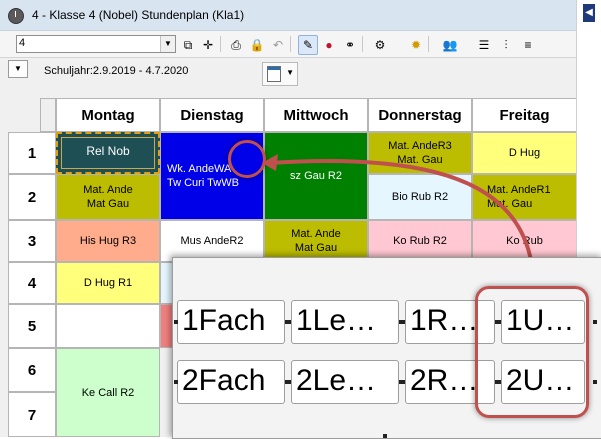 This screenshot has width=601, height=439. Describe the element at coordinates (32, 283) in the screenshot. I see `period-header-4: 4` at that location.